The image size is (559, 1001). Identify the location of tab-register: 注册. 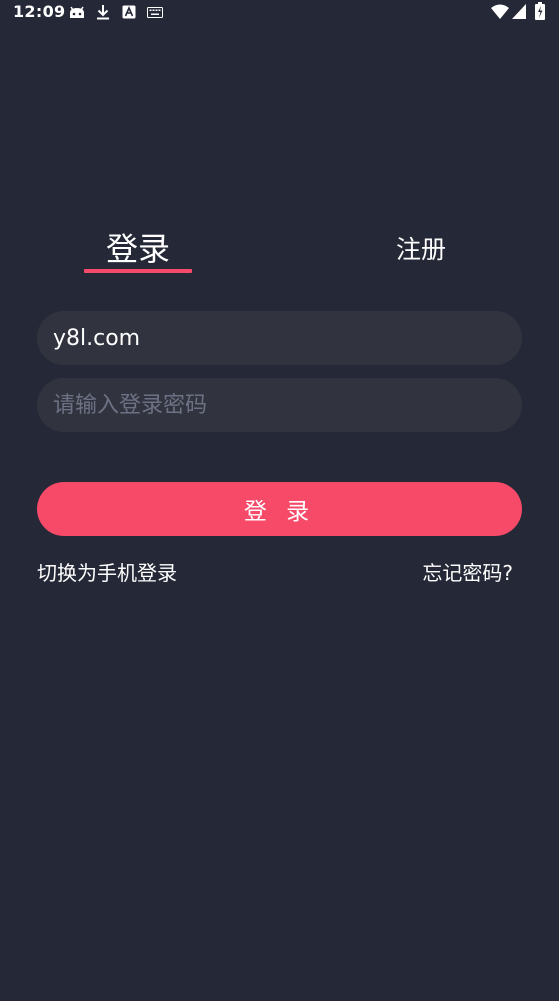
(421, 248).